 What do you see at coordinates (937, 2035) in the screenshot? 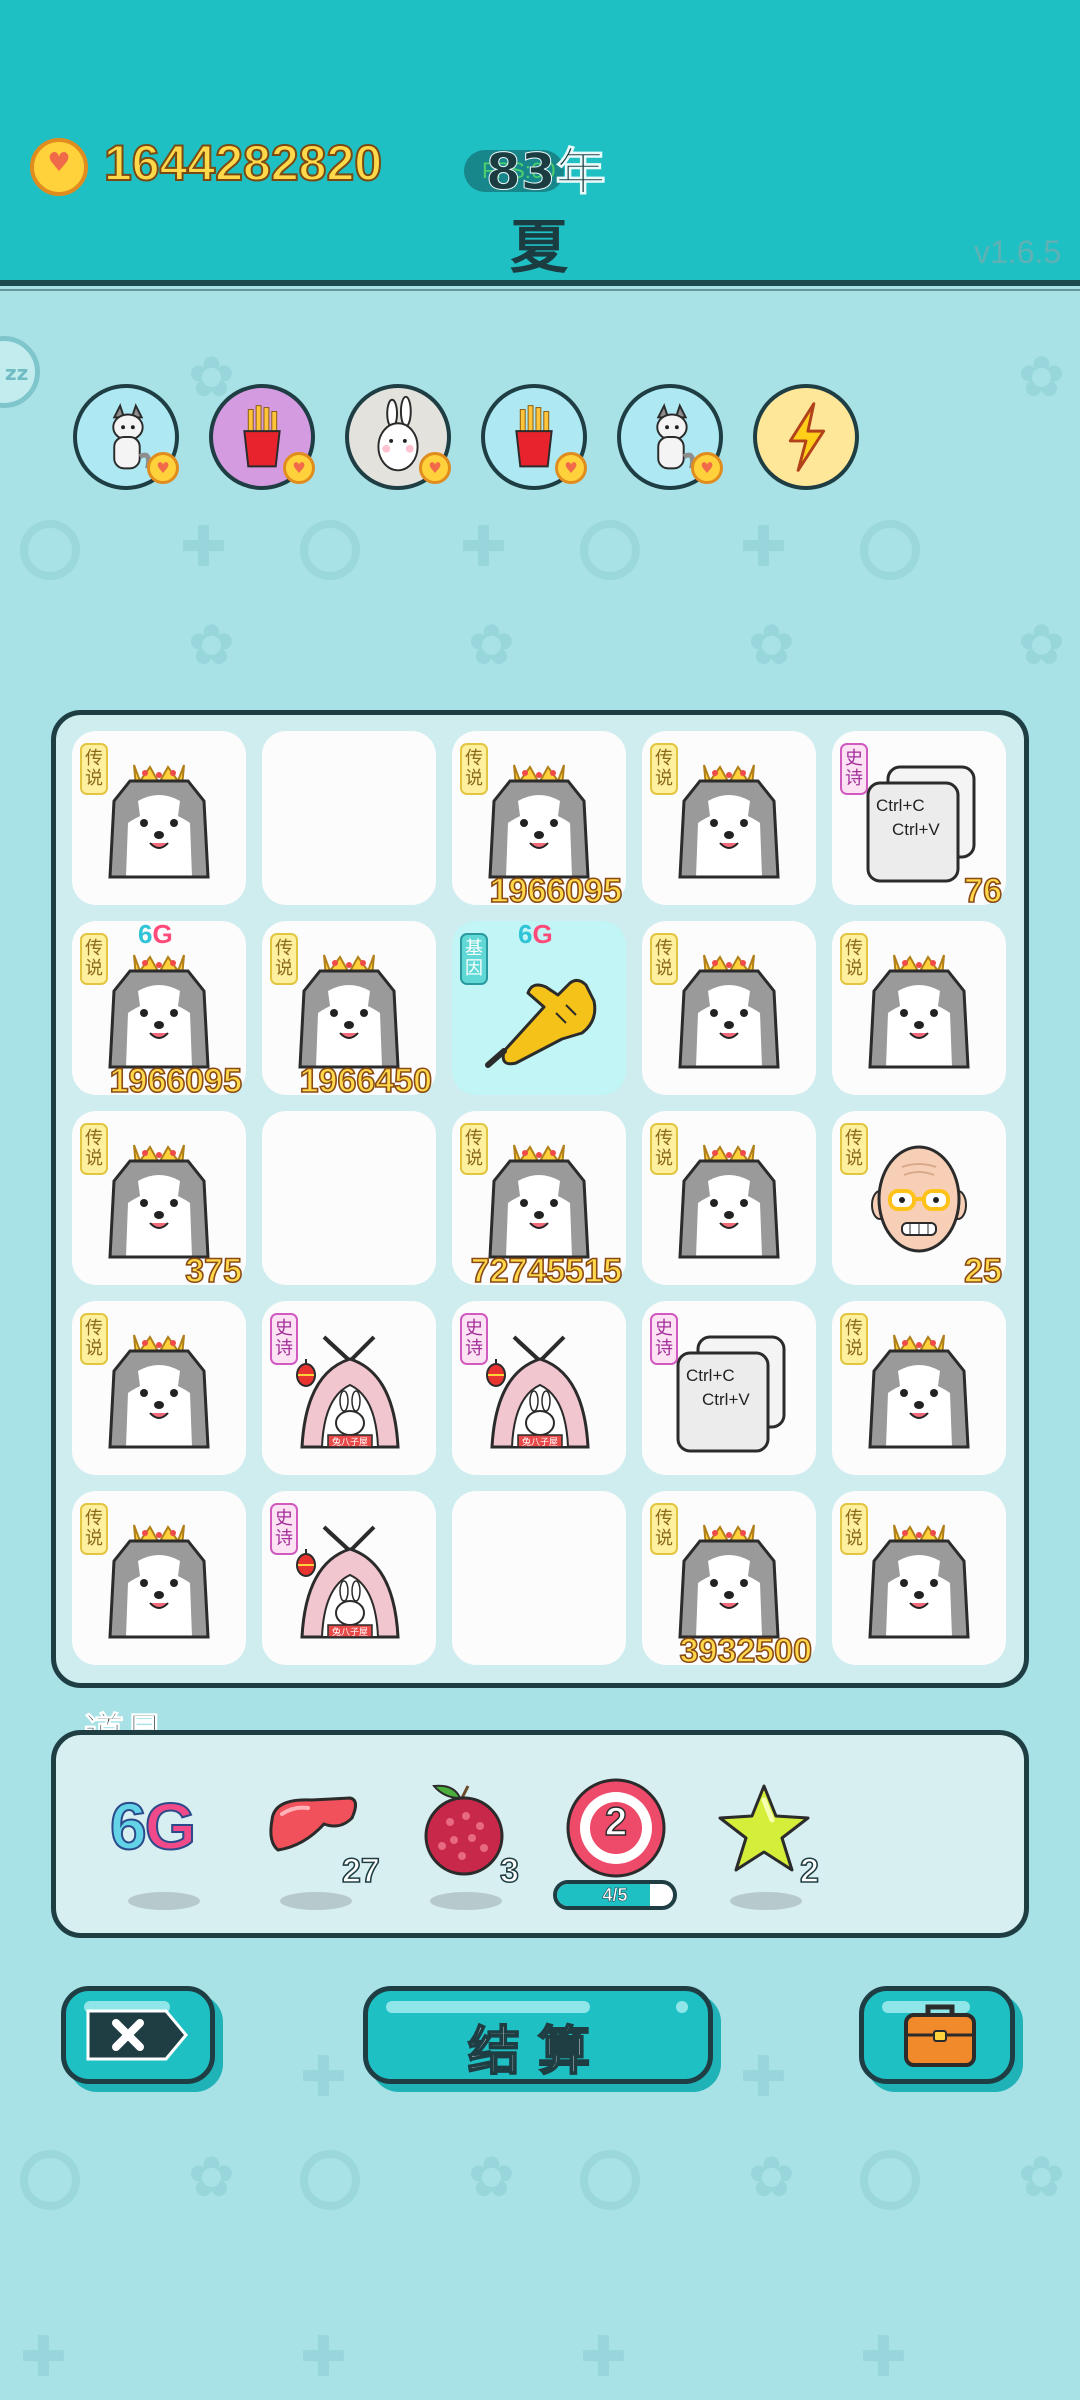
I see `bag-button` at bounding box center [937, 2035].